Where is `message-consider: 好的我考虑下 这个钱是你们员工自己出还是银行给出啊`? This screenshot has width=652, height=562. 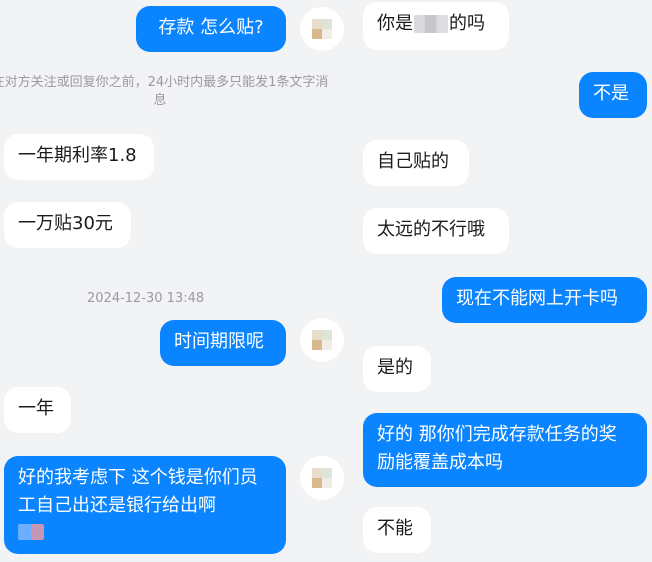
message-consider: 好的我考虑下 这个钱是你们员工自己出还是银行给出啊 is located at coordinates (145, 505).